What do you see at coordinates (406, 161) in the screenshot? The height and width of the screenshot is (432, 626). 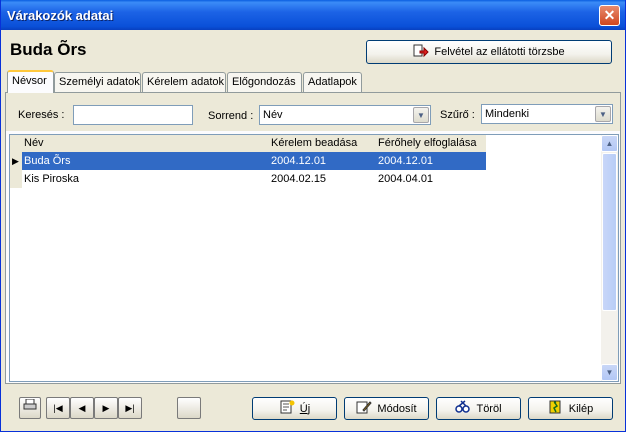 I see `cell-occupied: 2004.12.01` at bounding box center [406, 161].